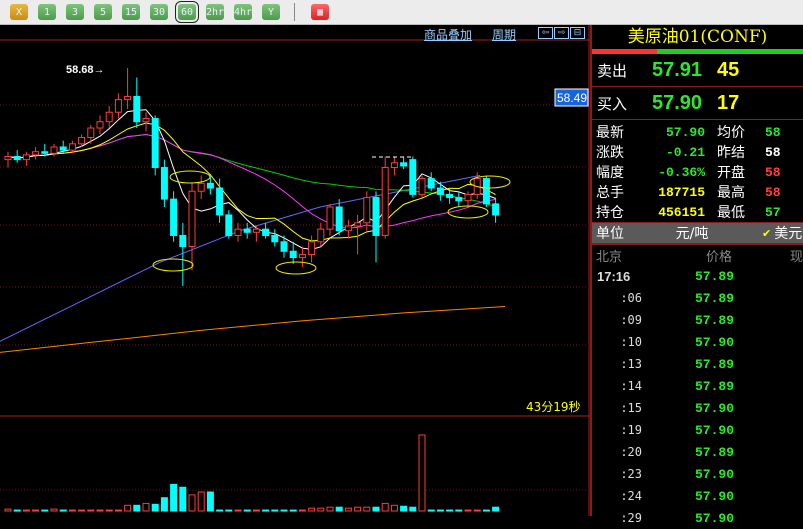 Image resolution: width=803 pixels, height=529 pixels. What do you see at coordinates (215, 12) in the screenshot?
I see `period-button-2hr: 2hr` at bounding box center [215, 12].